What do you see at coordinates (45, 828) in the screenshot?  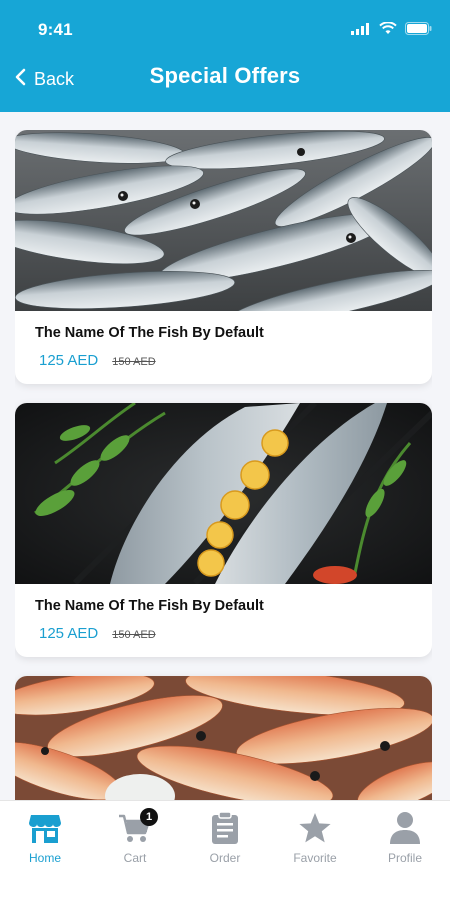 I see `store-icon` at bounding box center [45, 828].